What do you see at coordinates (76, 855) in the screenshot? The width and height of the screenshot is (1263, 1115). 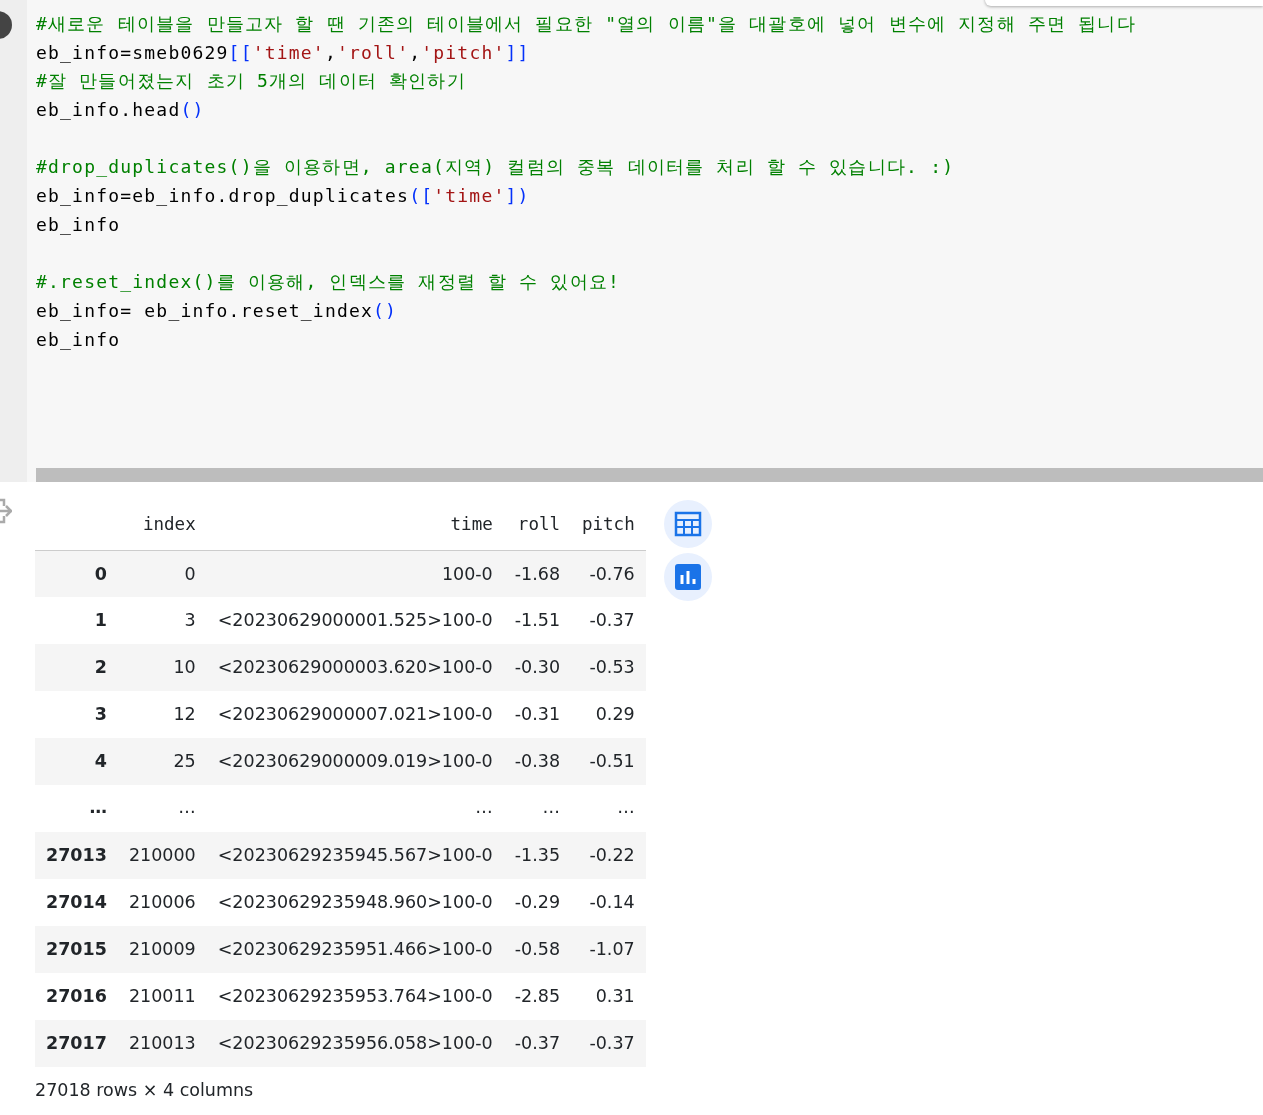 I see `row-index: 27013` at bounding box center [76, 855].